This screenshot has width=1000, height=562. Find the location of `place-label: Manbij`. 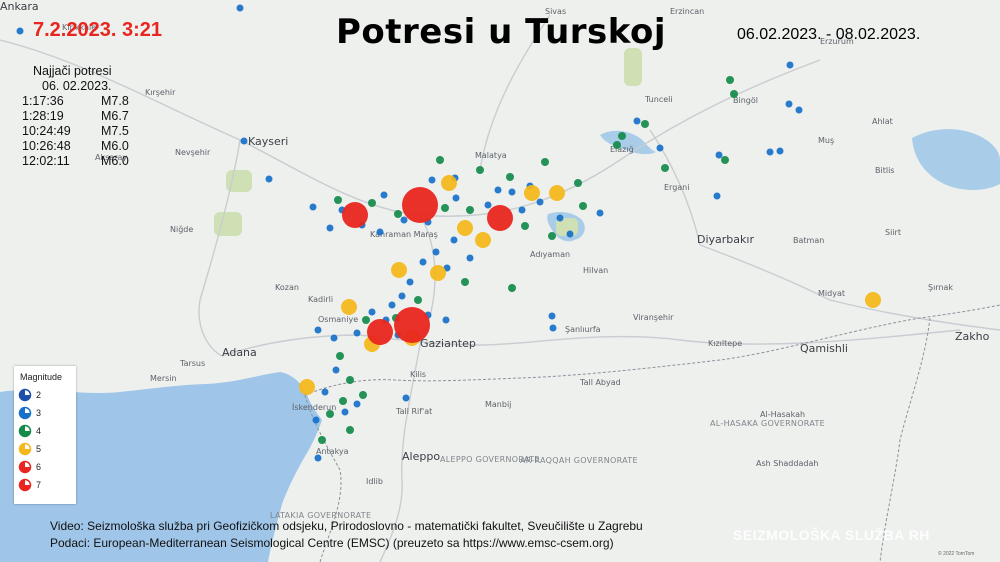

place-label: Manbij is located at coordinates (498, 404).